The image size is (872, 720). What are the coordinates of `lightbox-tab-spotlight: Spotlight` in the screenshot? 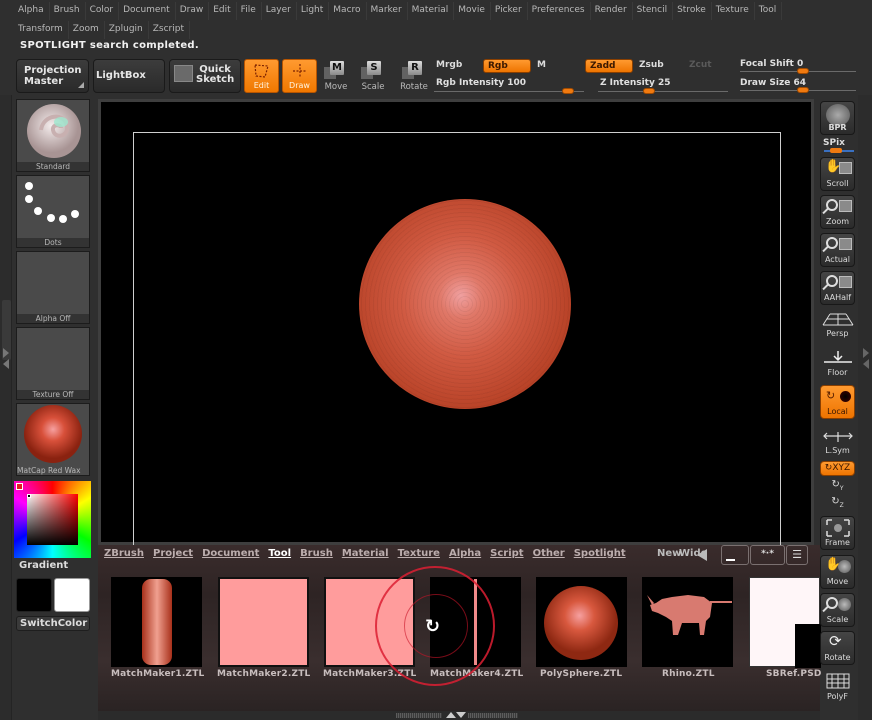 It's located at (600, 553).